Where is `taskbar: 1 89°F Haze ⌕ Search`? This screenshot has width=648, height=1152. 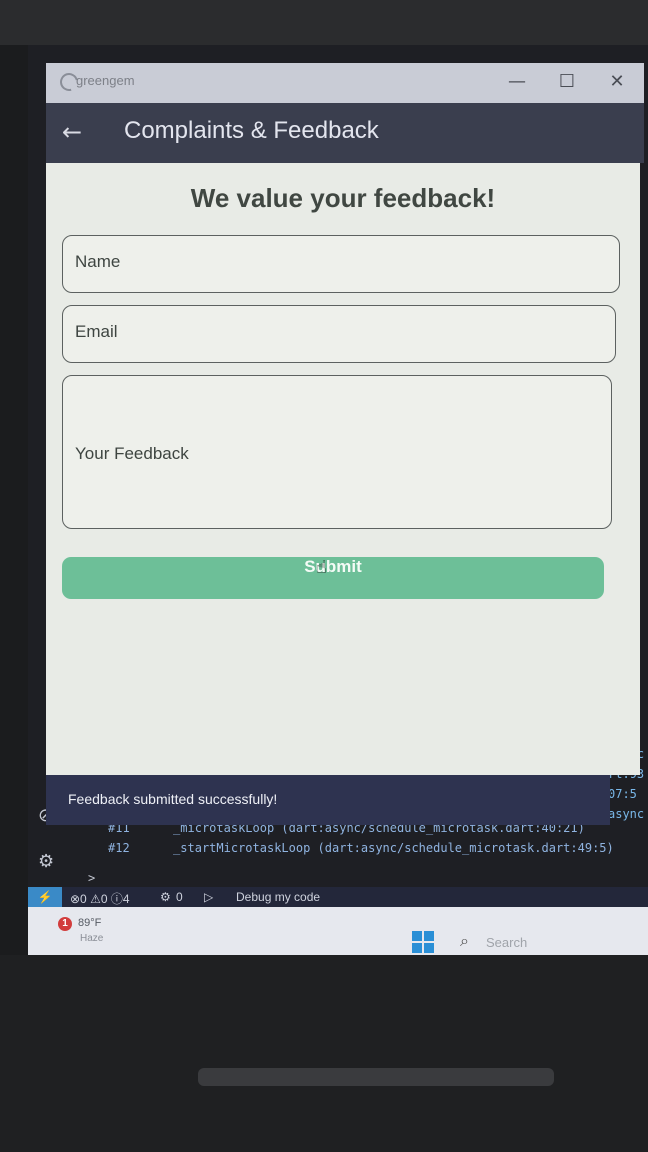
taskbar: 1 89°F Haze ⌕ Search is located at coordinates (338, 931).